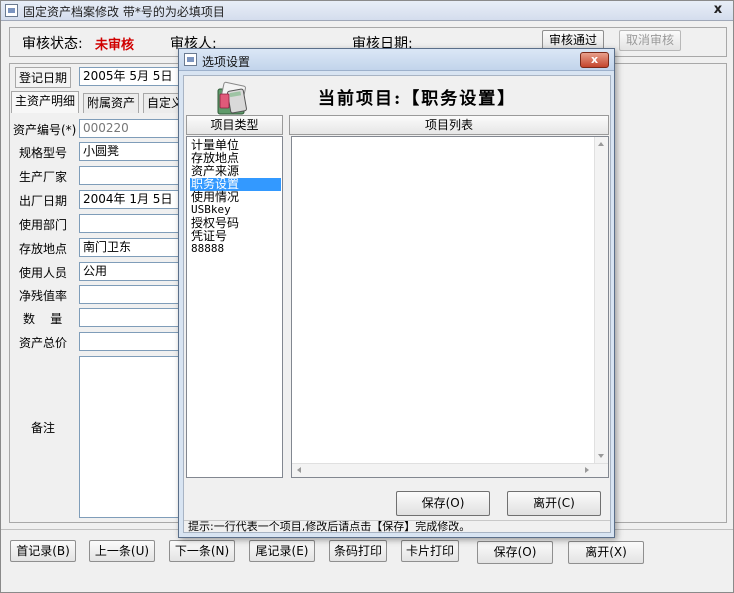 The image size is (734, 593). I want to click on audit-status-label: 审核状态:, so click(52, 44).